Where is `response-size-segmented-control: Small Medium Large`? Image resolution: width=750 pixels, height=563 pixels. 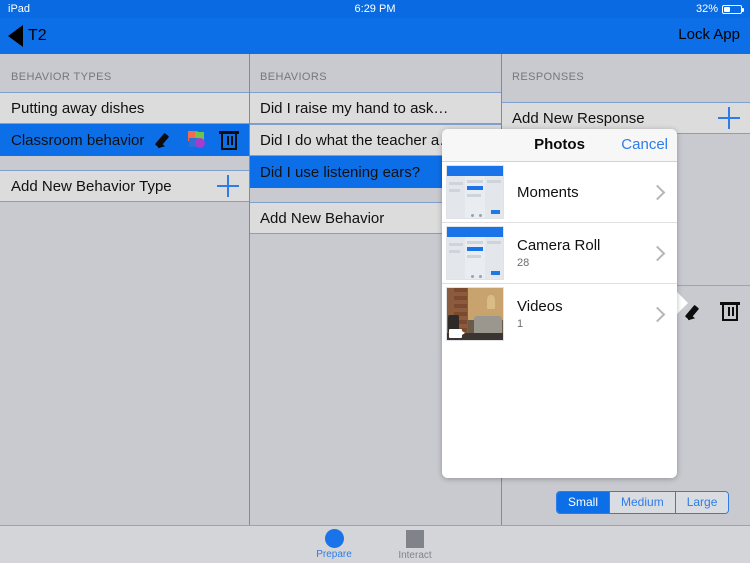 response-size-segmented-control: Small Medium Large is located at coordinates (643, 502).